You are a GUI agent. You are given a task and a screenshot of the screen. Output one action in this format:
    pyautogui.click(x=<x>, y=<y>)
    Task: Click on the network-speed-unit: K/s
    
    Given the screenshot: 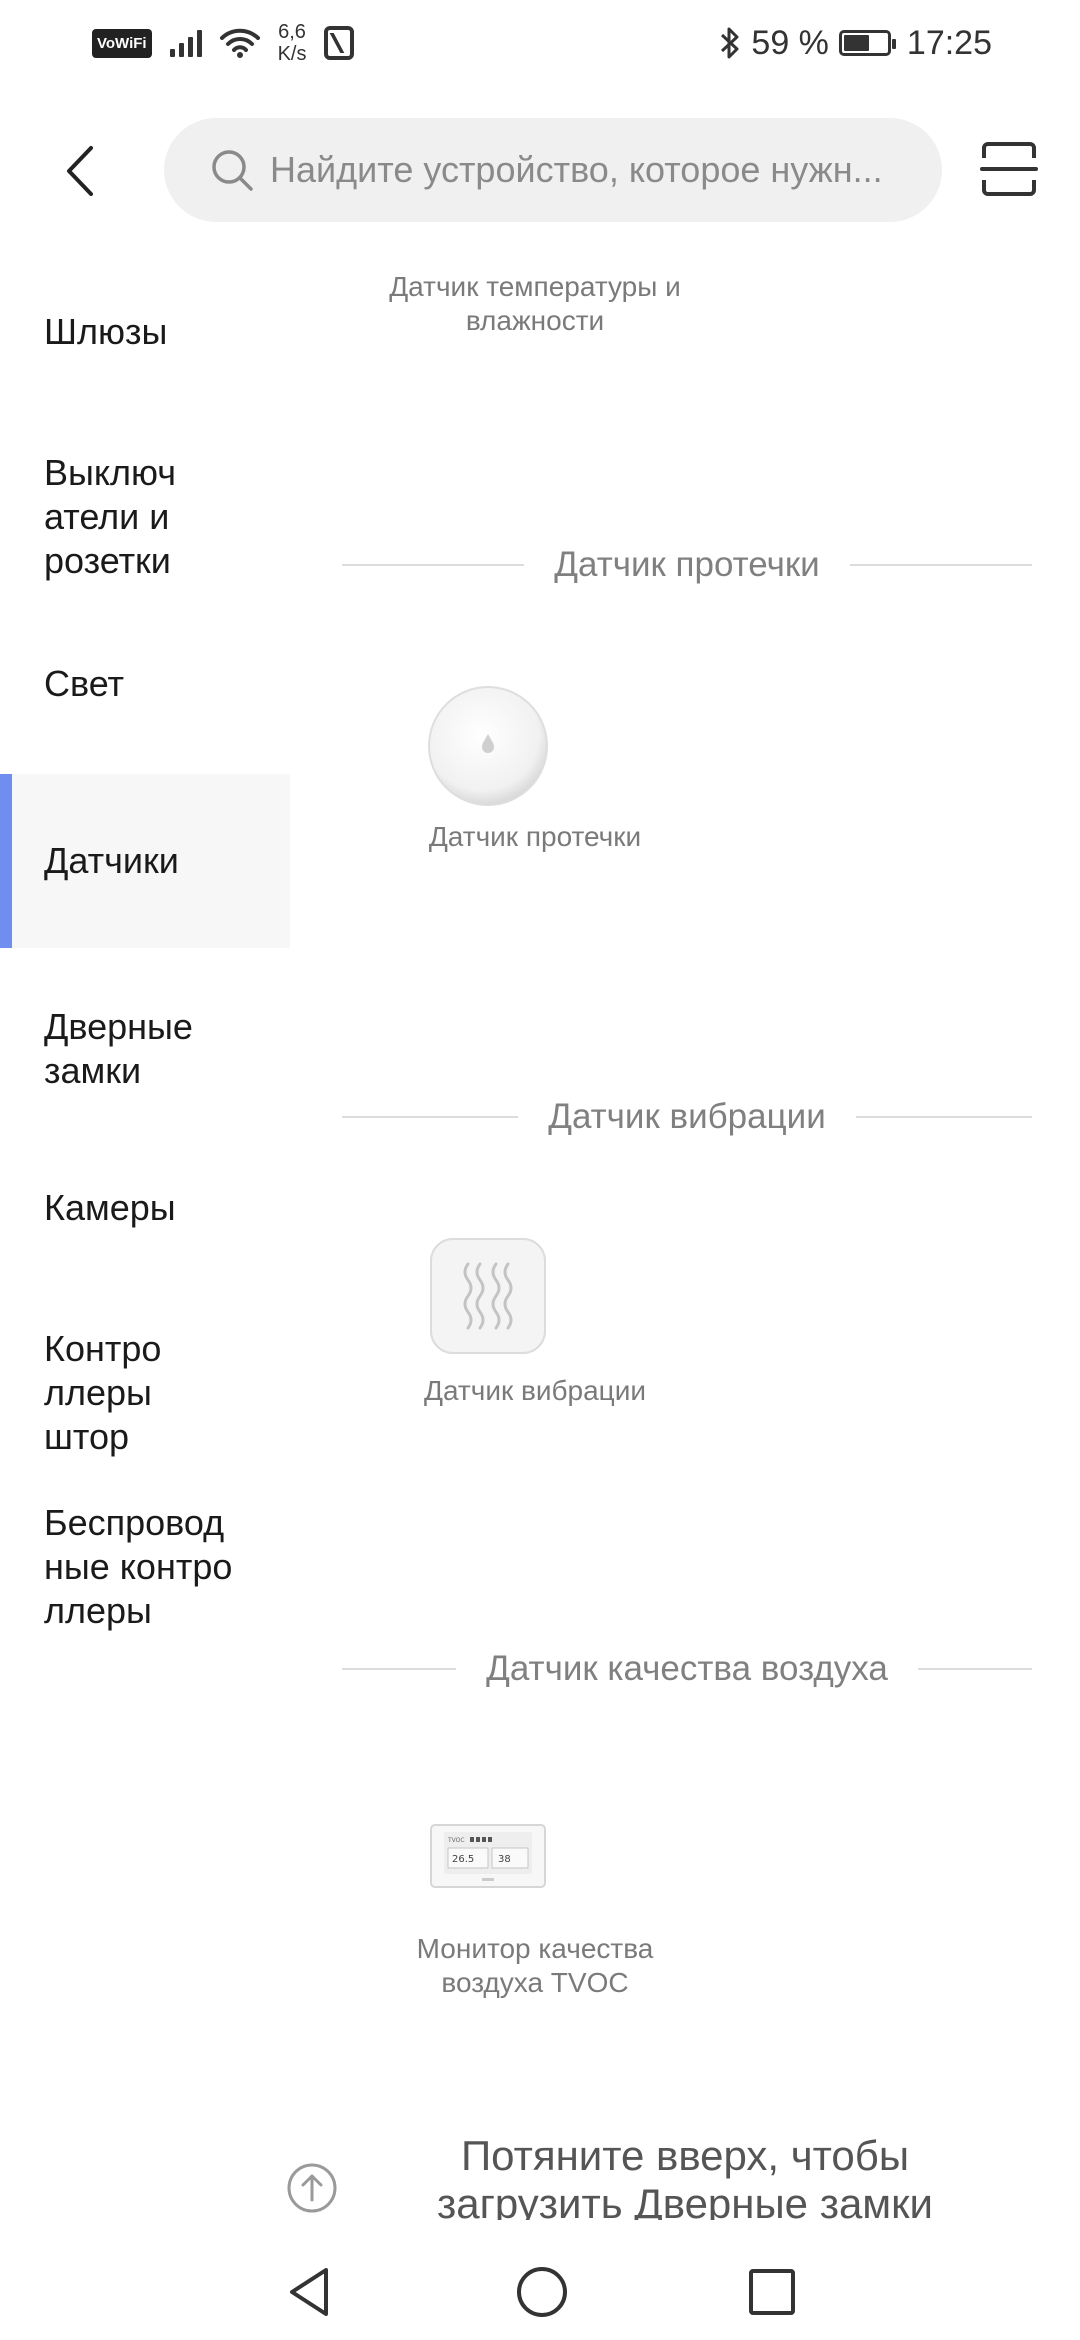 What is the action you would take?
    pyautogui.click(x=292, y=54)
    